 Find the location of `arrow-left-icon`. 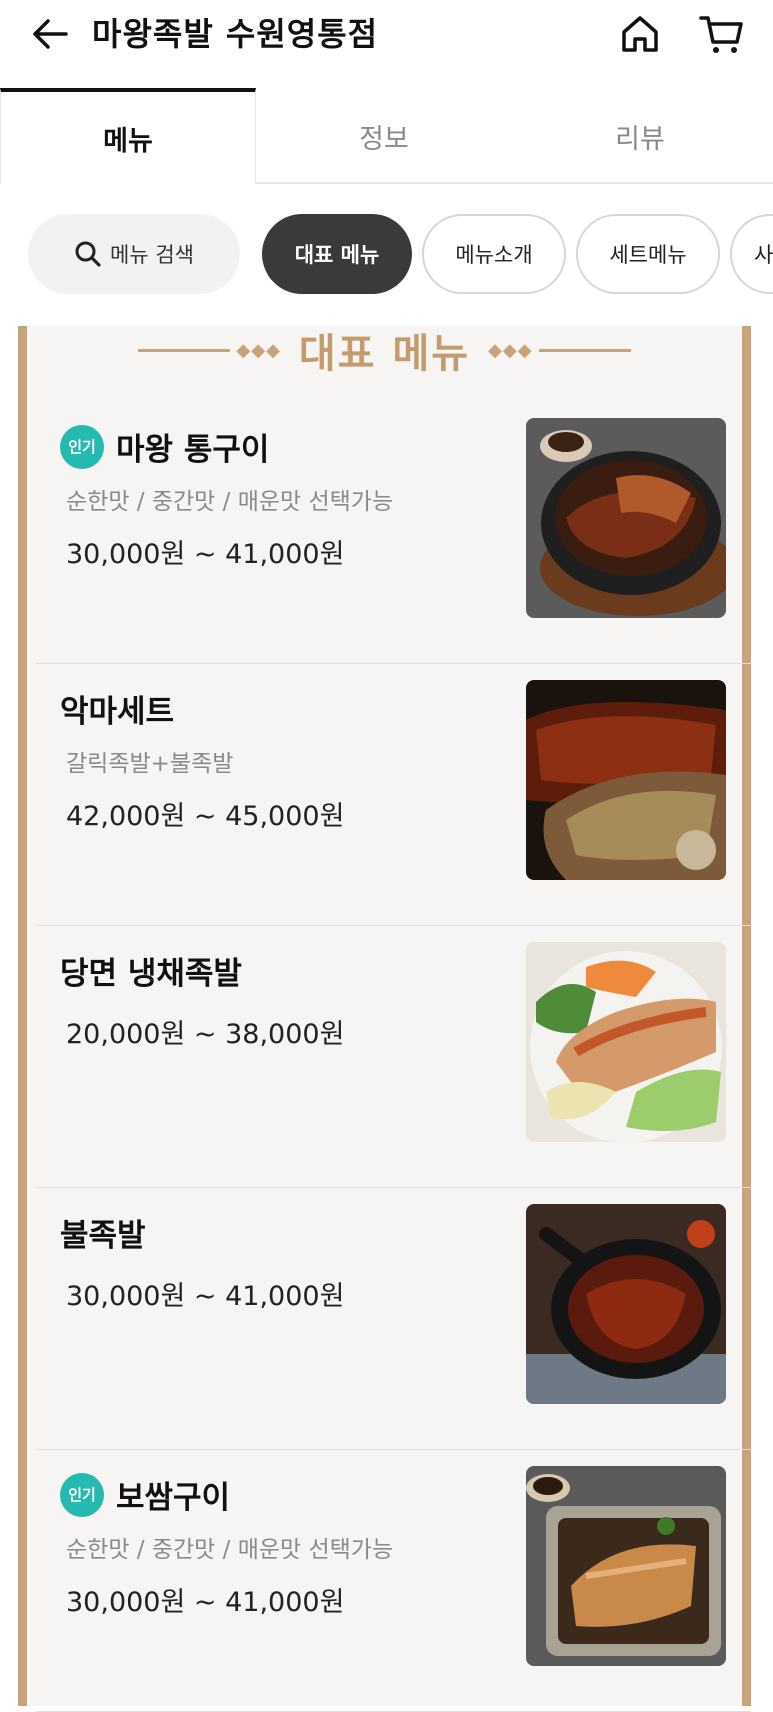

arrow-left-icon is located at coordinates (50, 34).